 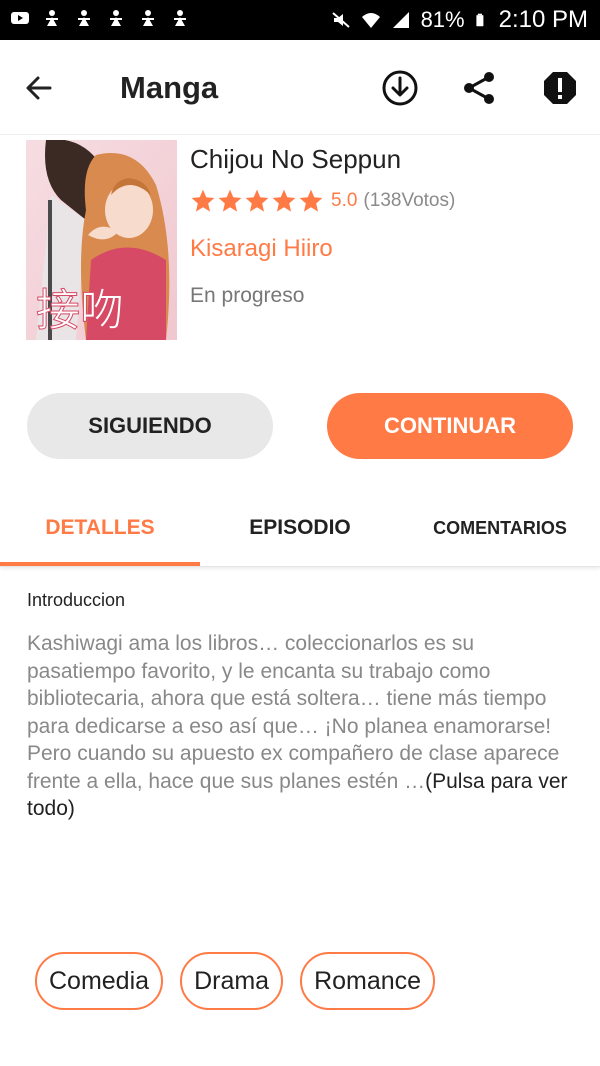 I want to click on status-bar: 81% 2:10 PM, so click(x=300, y=20).